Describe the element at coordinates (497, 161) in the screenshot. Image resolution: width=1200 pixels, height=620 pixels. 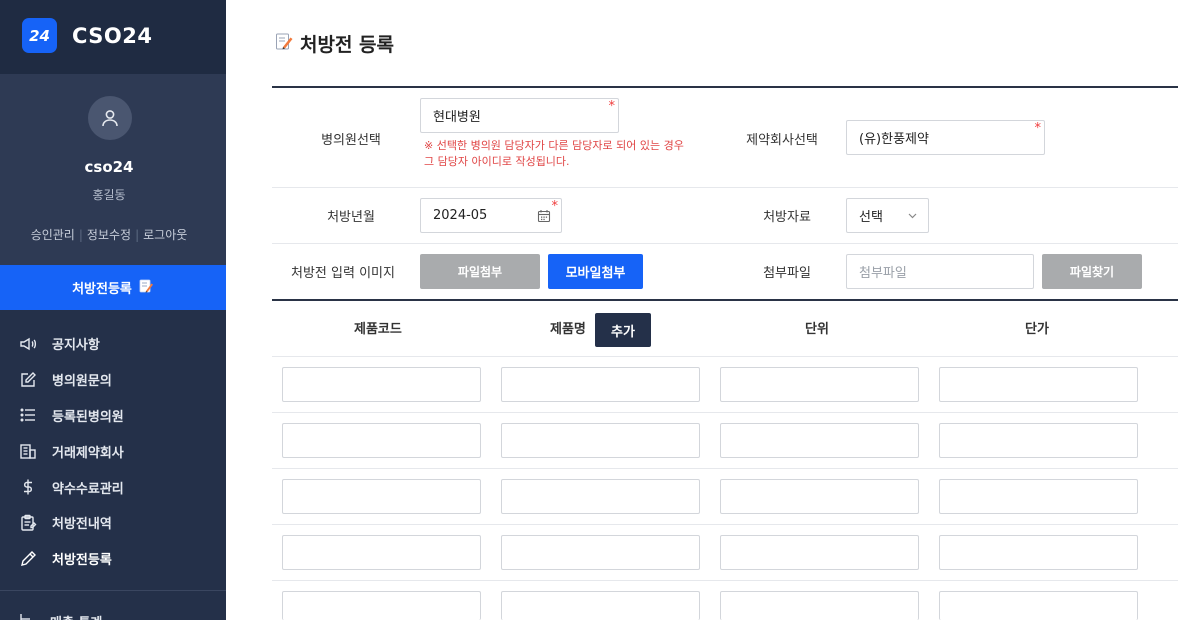
I see `hospital-notice-line-2: 그 담당자 아이디로 작성됩니다.` at that location.